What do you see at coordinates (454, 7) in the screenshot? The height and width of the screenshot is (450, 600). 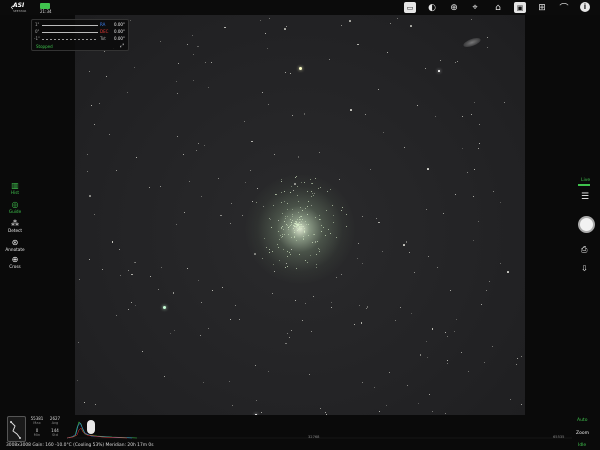 I see `crosshair-icon: ⊕` at bounding box center [454, 7].